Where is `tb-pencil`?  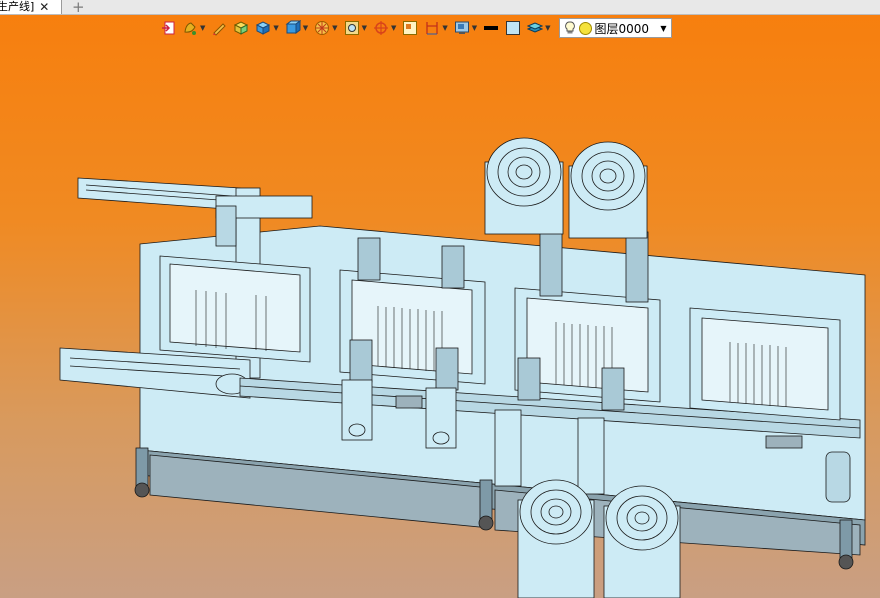 tb-pencil is located at coordinates (219, 28).